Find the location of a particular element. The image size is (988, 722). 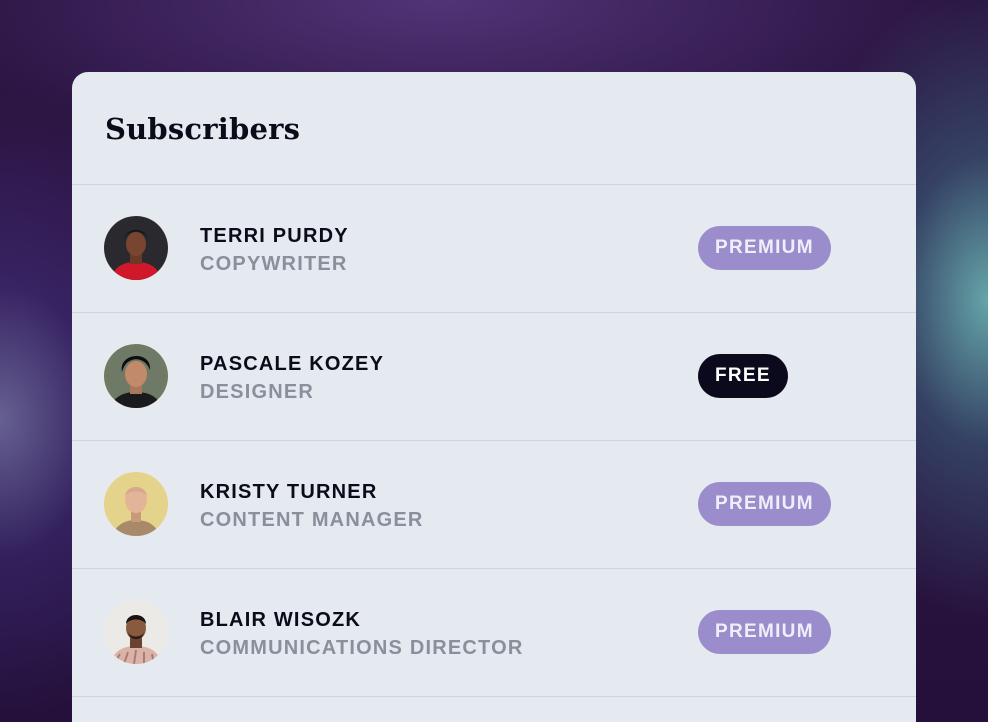

subscriber-role: COMMUNICATIONS DIRECTOR is located at coordinates (362, 648).